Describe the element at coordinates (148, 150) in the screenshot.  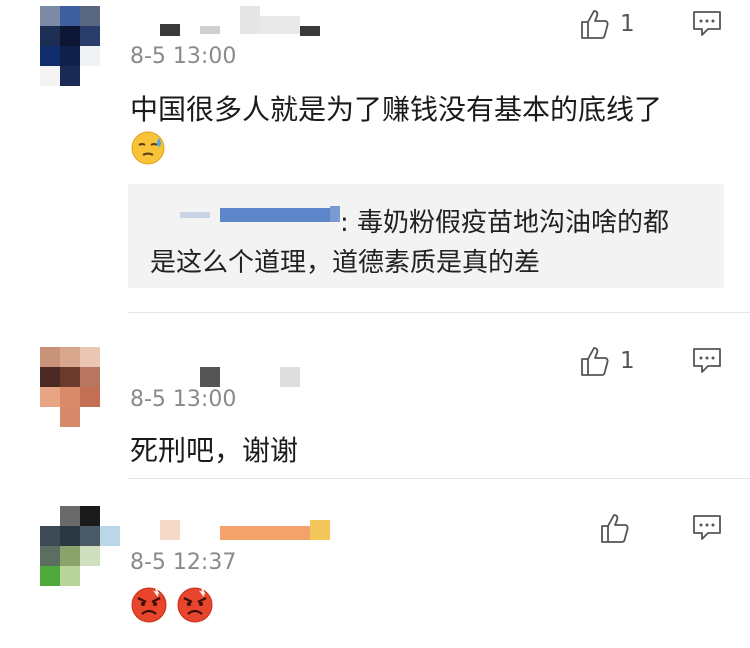
I see `sweat-emoji` at that location.